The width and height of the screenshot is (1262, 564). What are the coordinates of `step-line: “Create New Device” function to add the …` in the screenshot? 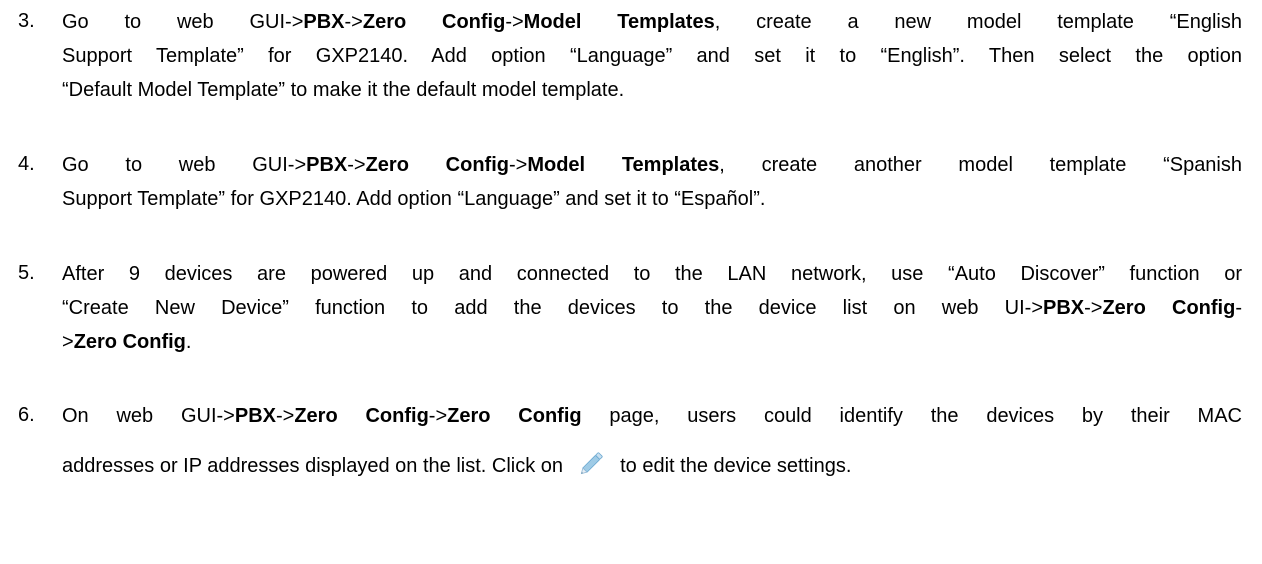 It's located at (652, 308).